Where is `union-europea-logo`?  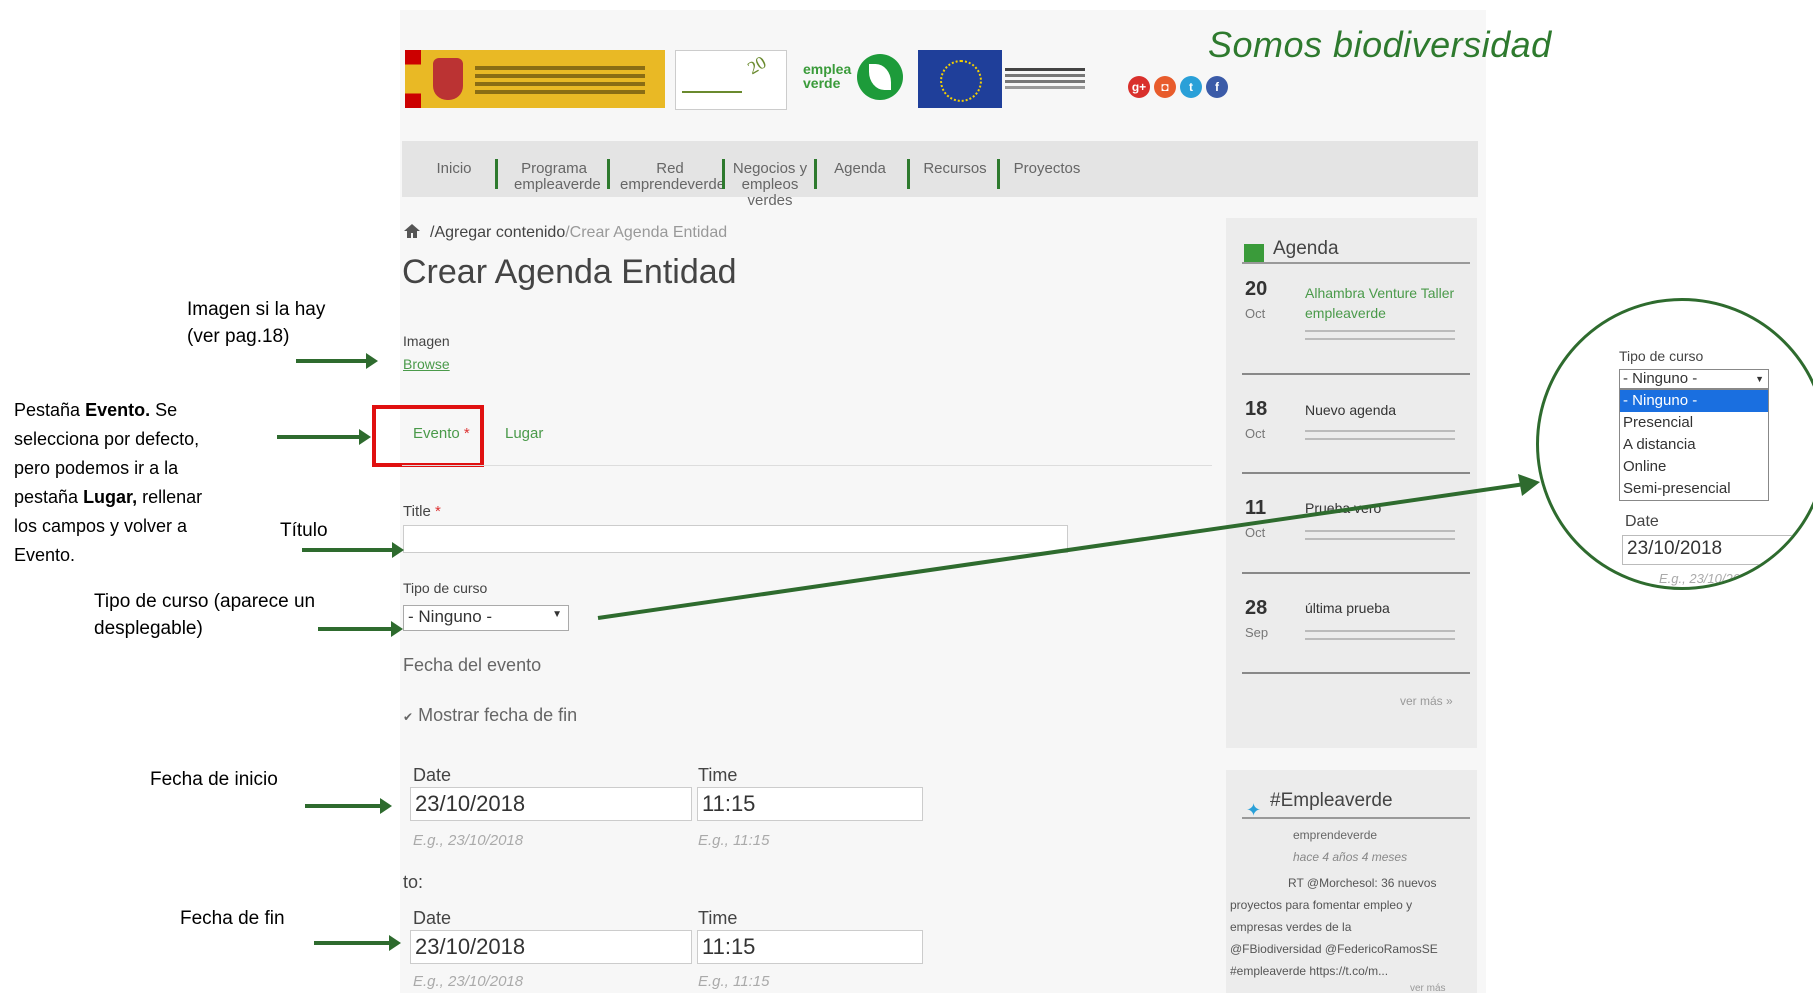 union-europea-logo is located at coordinates (960, 79).